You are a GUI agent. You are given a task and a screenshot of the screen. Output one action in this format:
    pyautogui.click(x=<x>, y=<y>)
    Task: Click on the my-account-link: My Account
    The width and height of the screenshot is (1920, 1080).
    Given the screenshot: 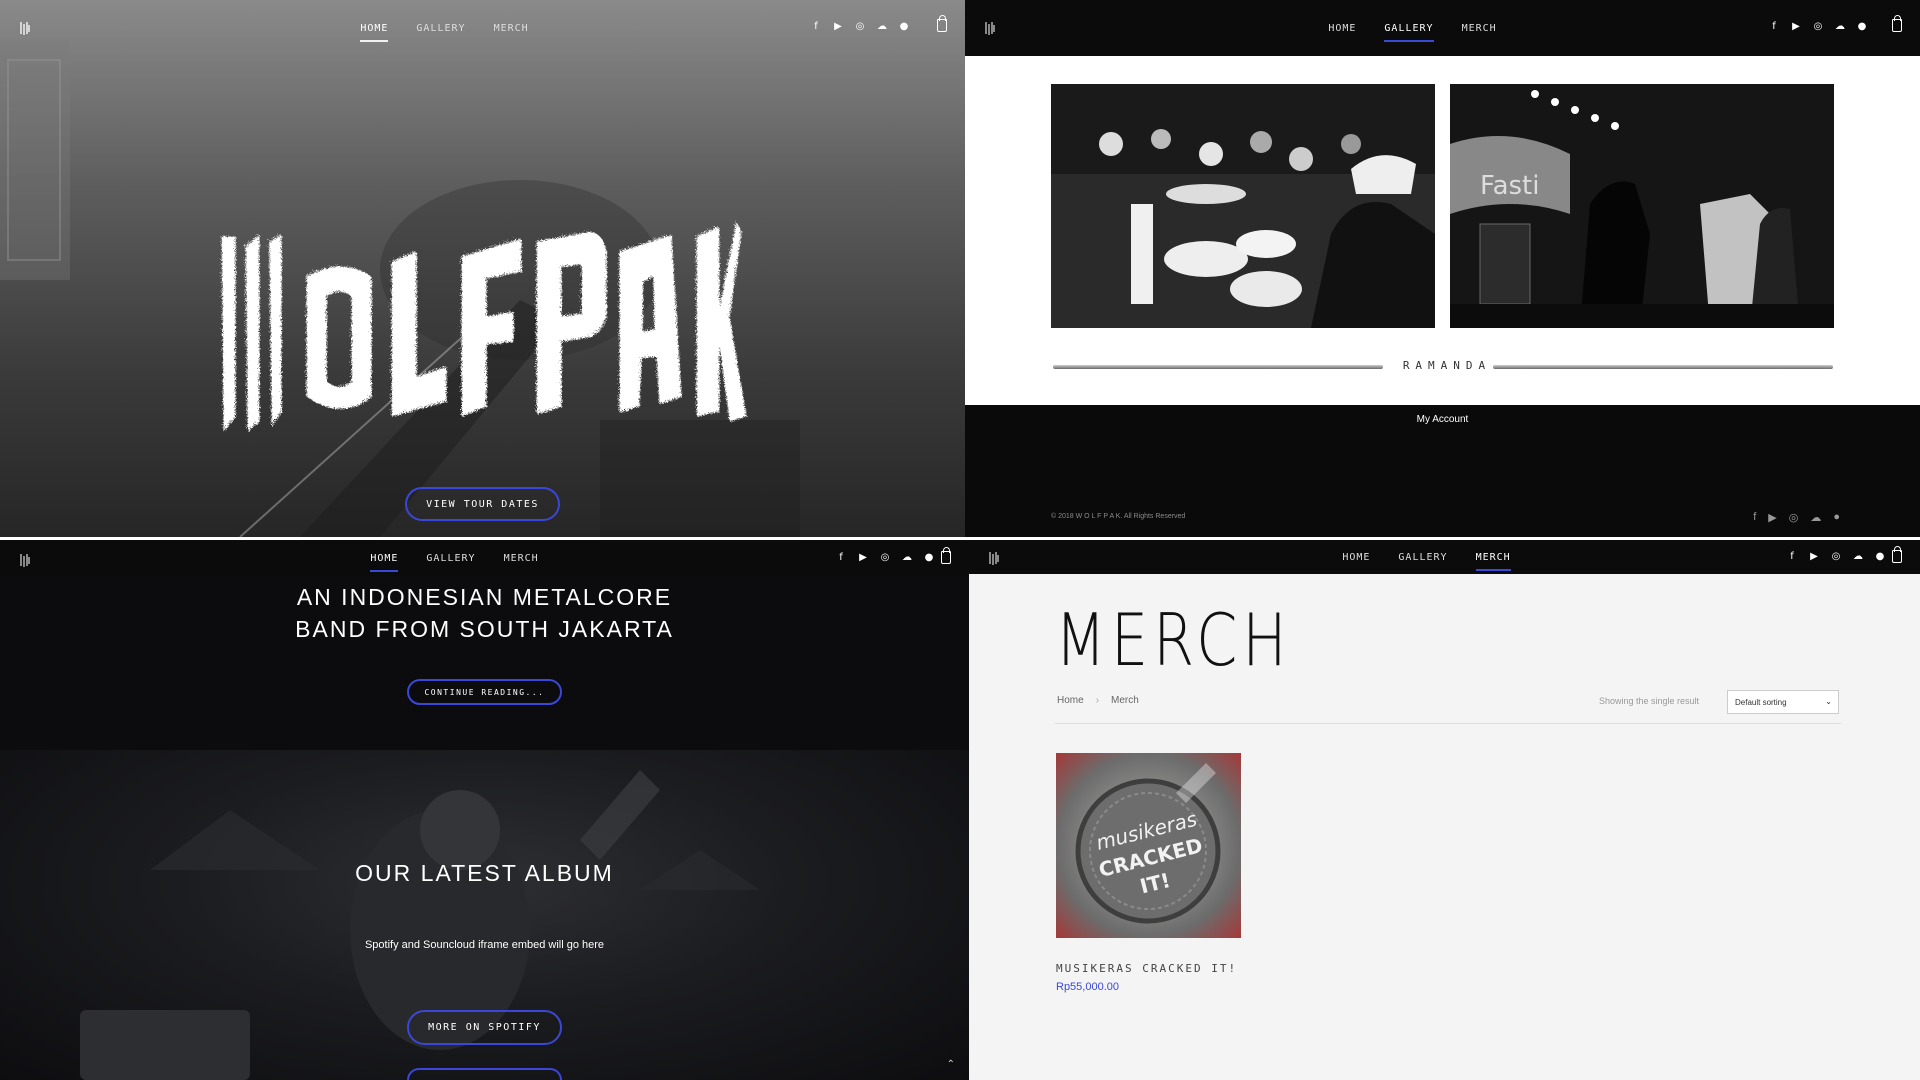 What is the action you would take?
    pyautogui.click(x=1442, y=419)
    